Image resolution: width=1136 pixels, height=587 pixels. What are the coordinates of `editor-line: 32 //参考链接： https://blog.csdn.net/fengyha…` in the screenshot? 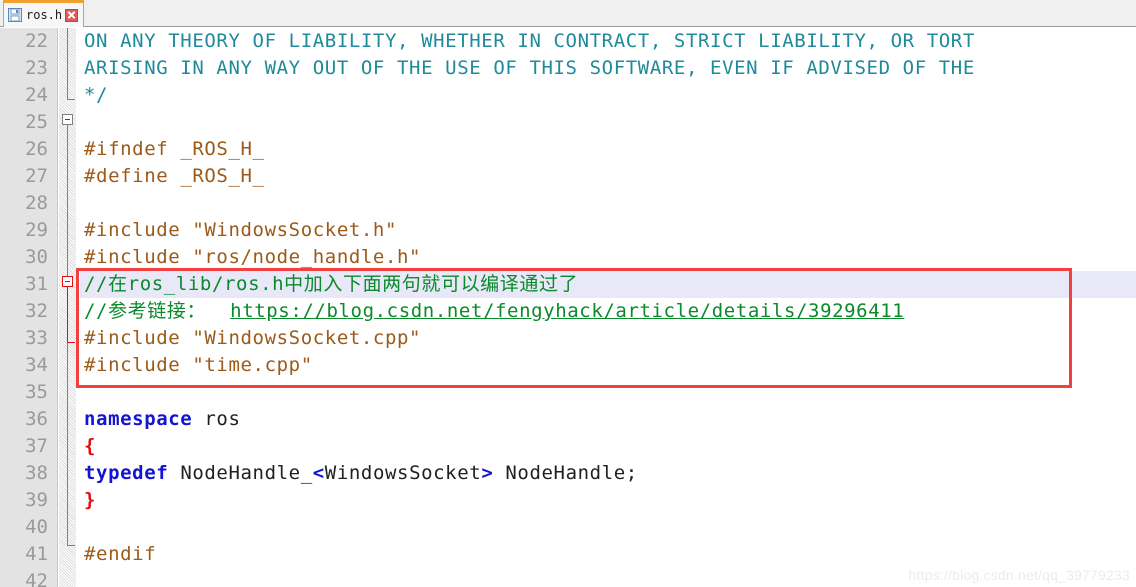 It's located at (568, 311).